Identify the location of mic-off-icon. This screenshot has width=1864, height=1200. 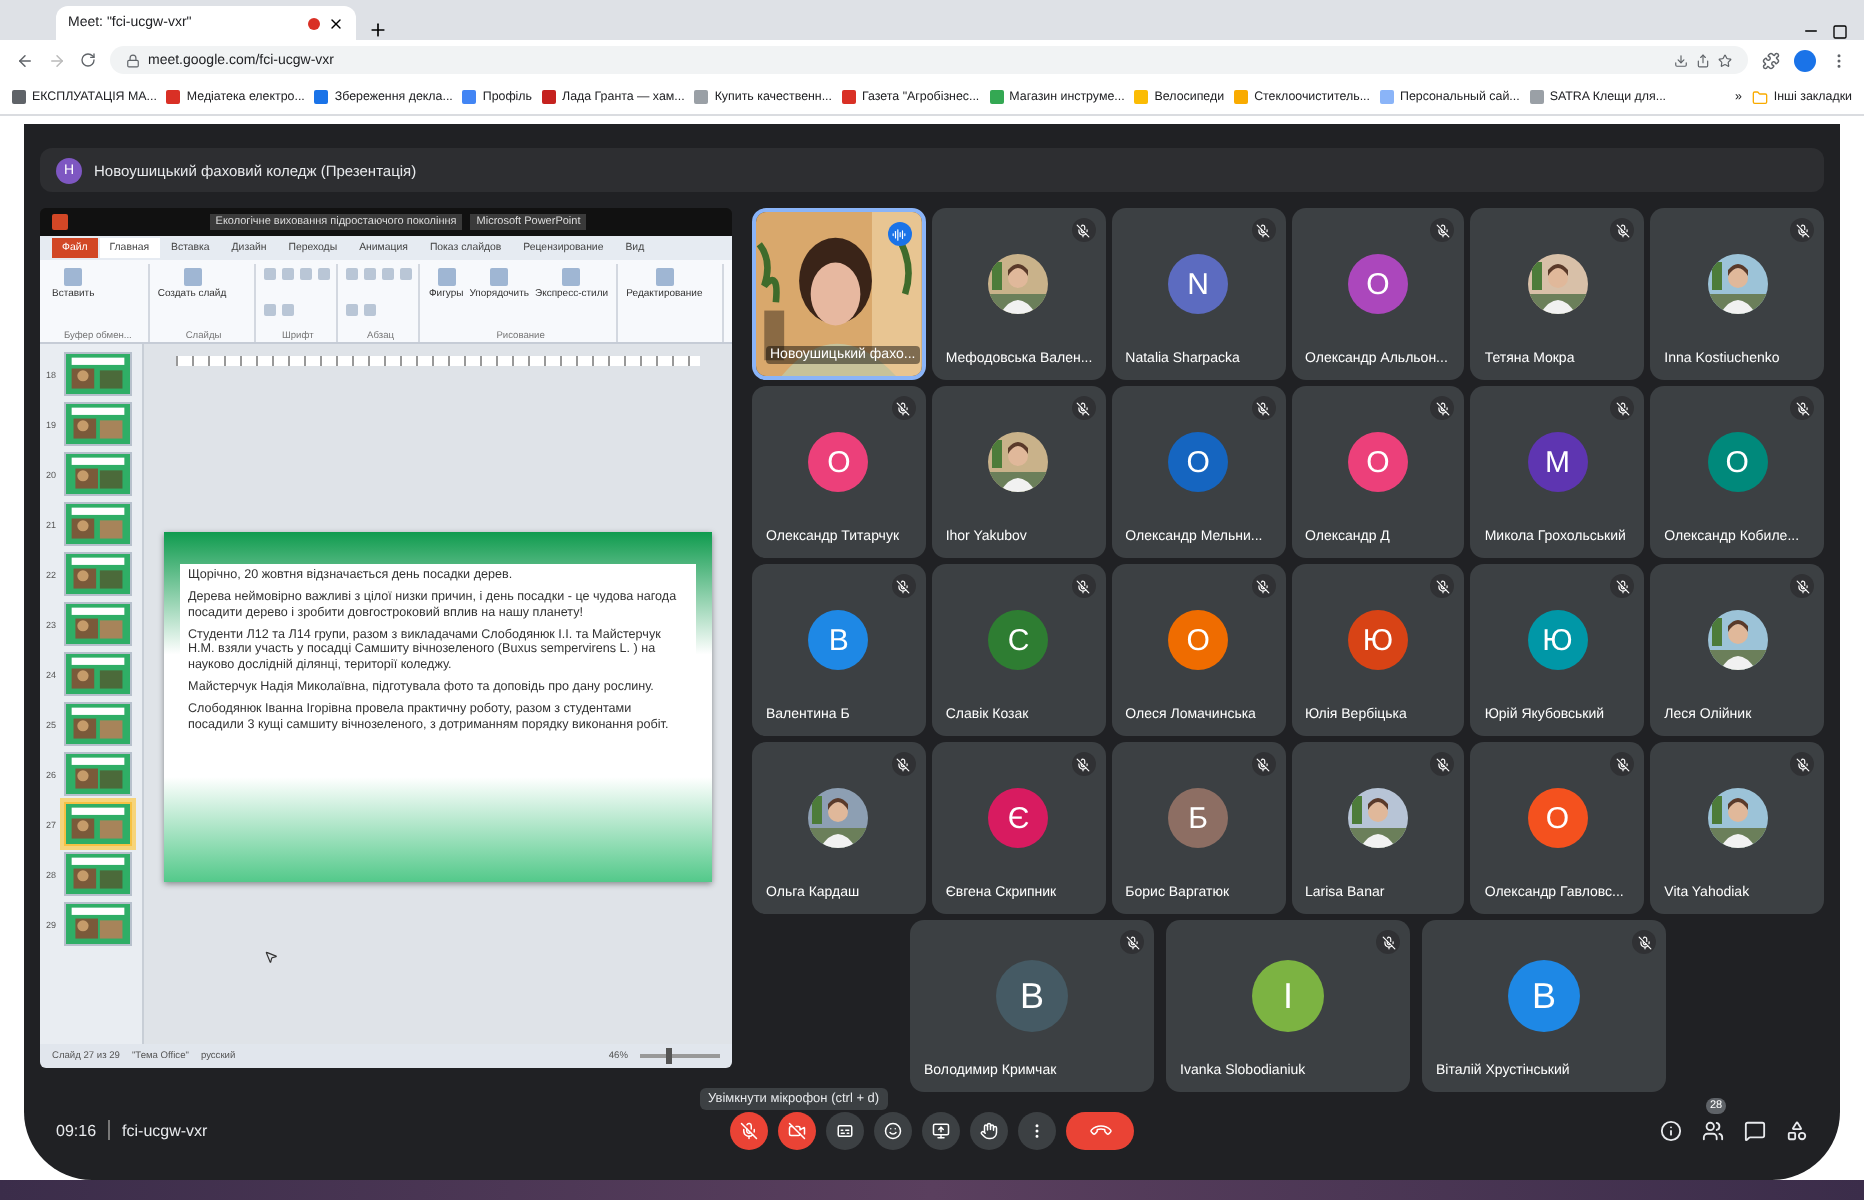
(749, 1130).